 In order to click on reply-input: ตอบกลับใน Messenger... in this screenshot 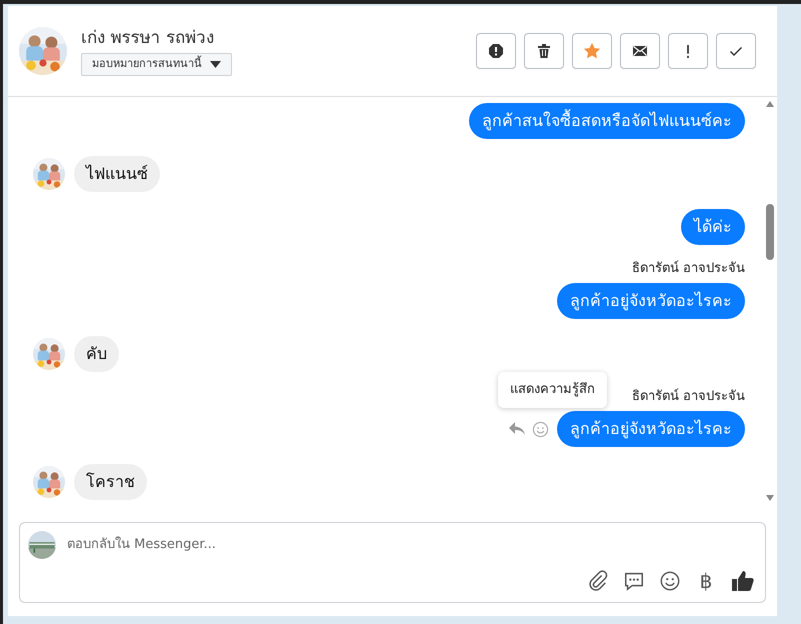, I will do `click(412, 545)`.